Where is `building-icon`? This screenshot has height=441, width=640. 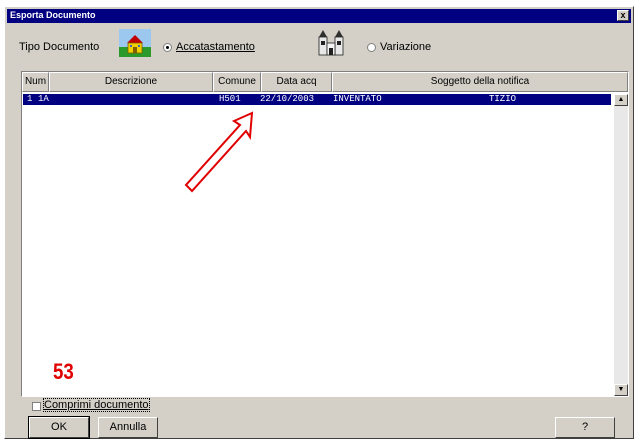
building-icon is located at coordinates (331, 43).